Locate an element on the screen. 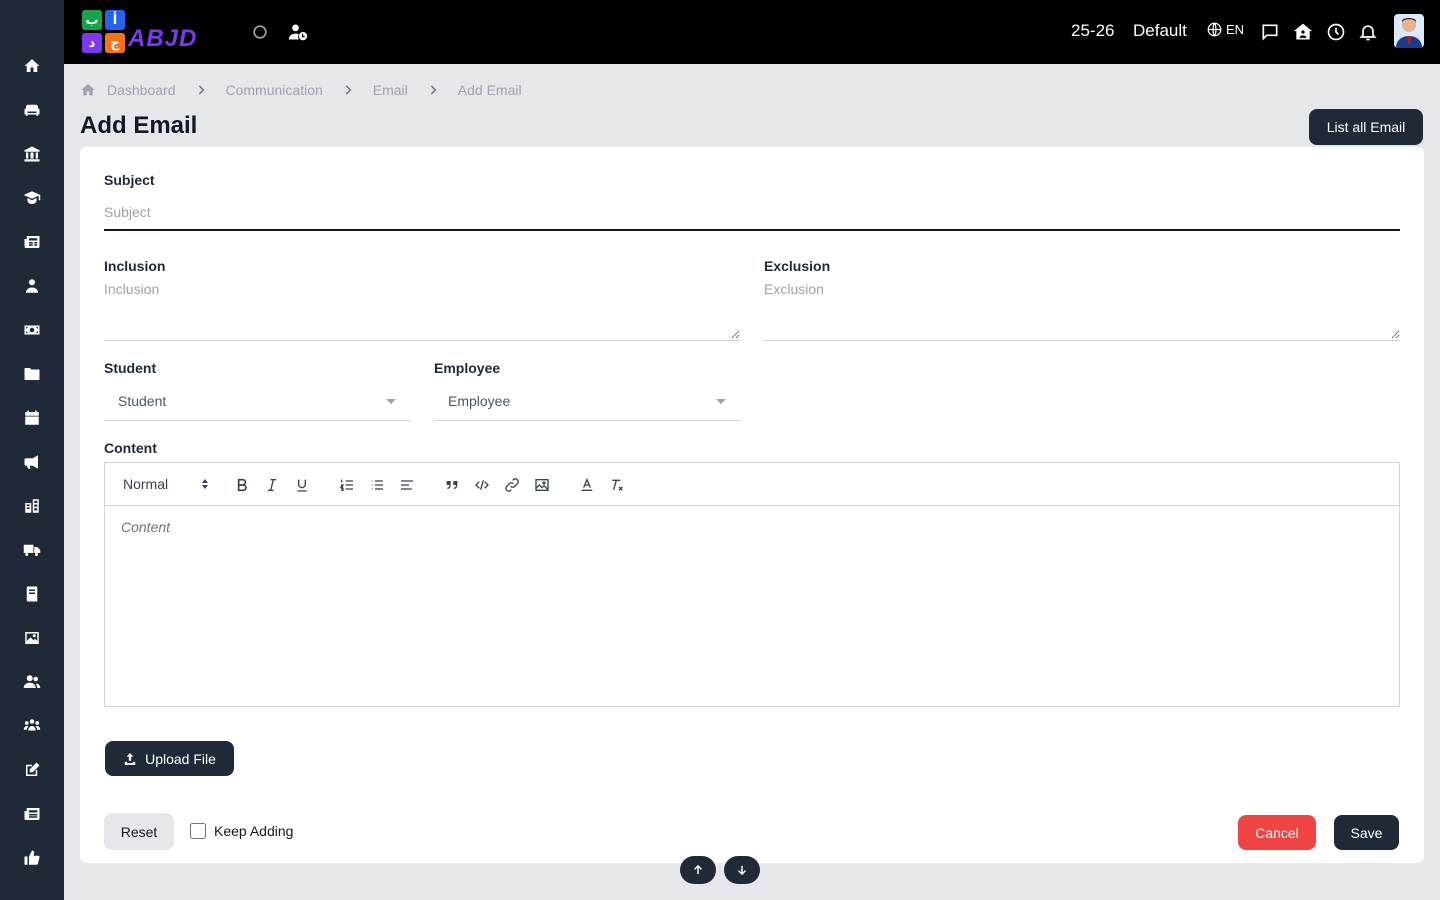 This screenshot has height=900, width=1440. sidebar-item-user-tie is located at coordinates (32, 286).